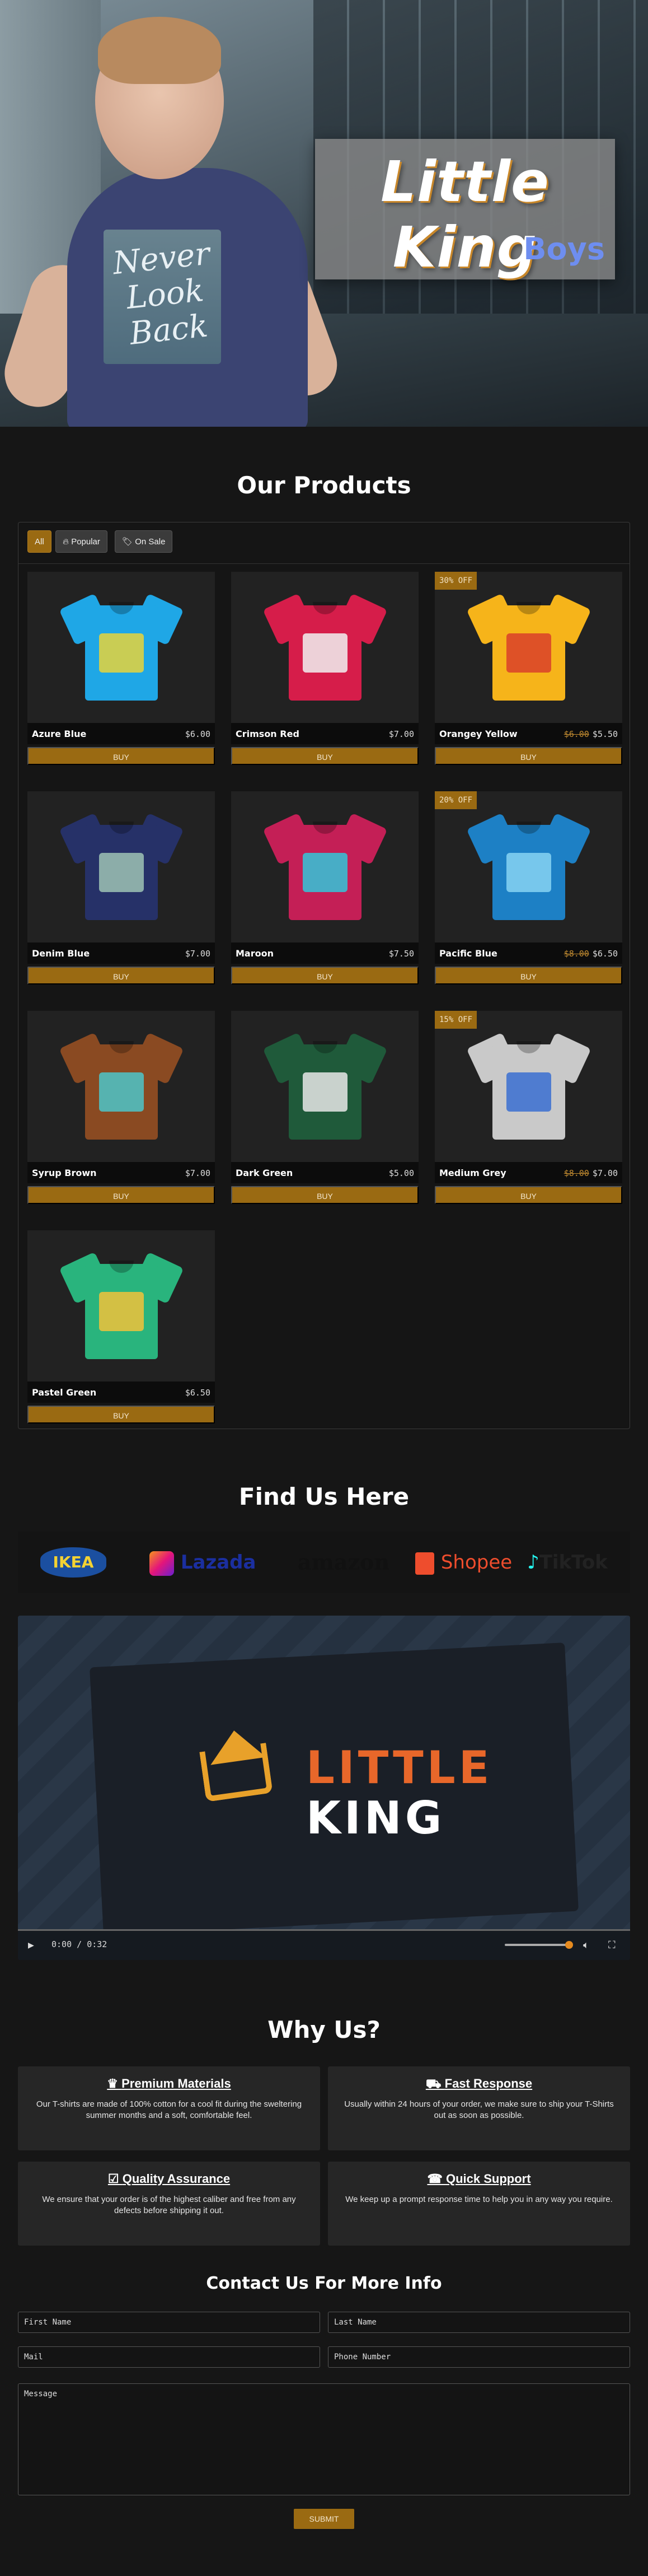 This screenshot has width=648, height=2576. Describe the element at coordinates (478, 734) in the screenshot. I see `product-name: Orangey Yellow` at that location.